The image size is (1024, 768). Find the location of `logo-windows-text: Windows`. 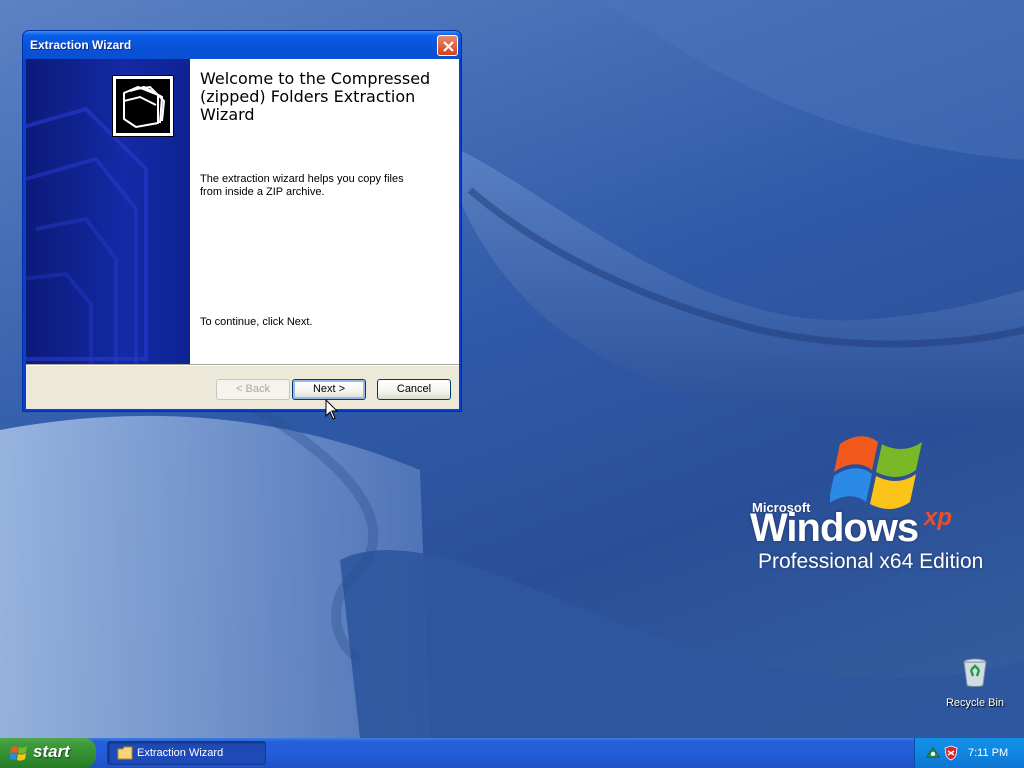

logo-windows-text: Windows is located at coordinates (834, 528).